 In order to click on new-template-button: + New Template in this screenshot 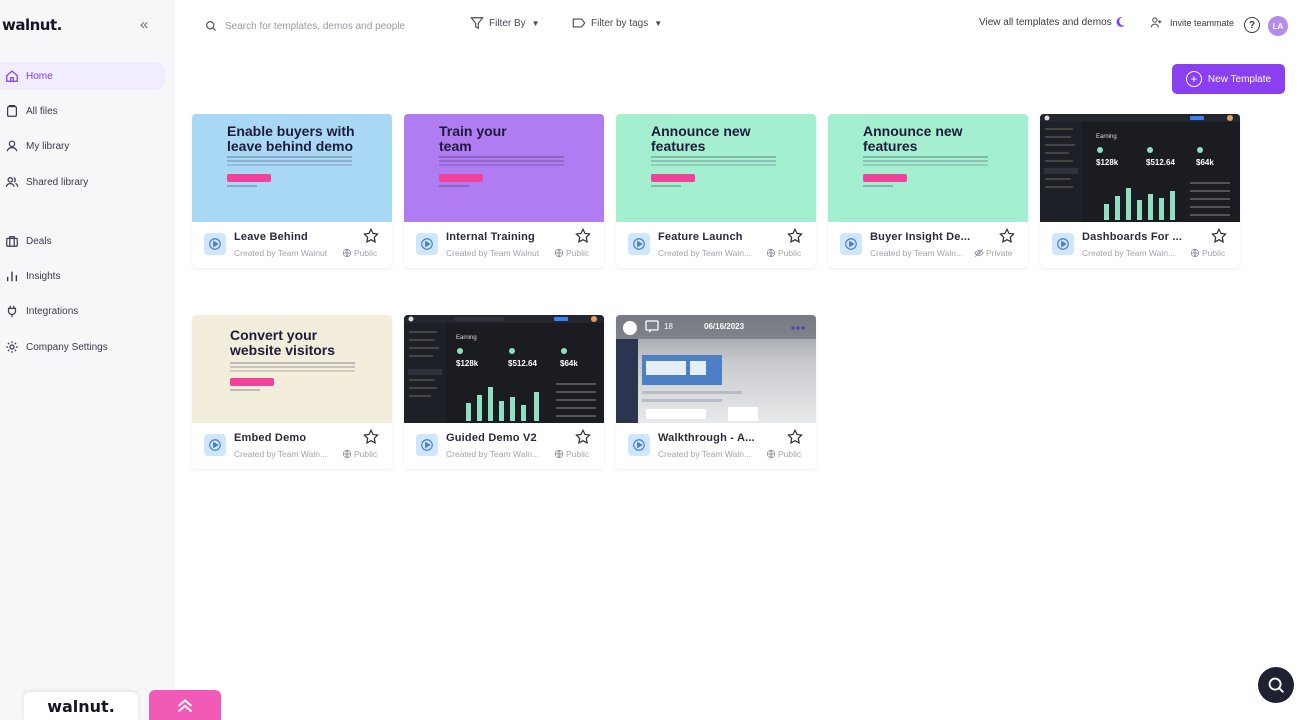, I will do `click(1228, 79)`.